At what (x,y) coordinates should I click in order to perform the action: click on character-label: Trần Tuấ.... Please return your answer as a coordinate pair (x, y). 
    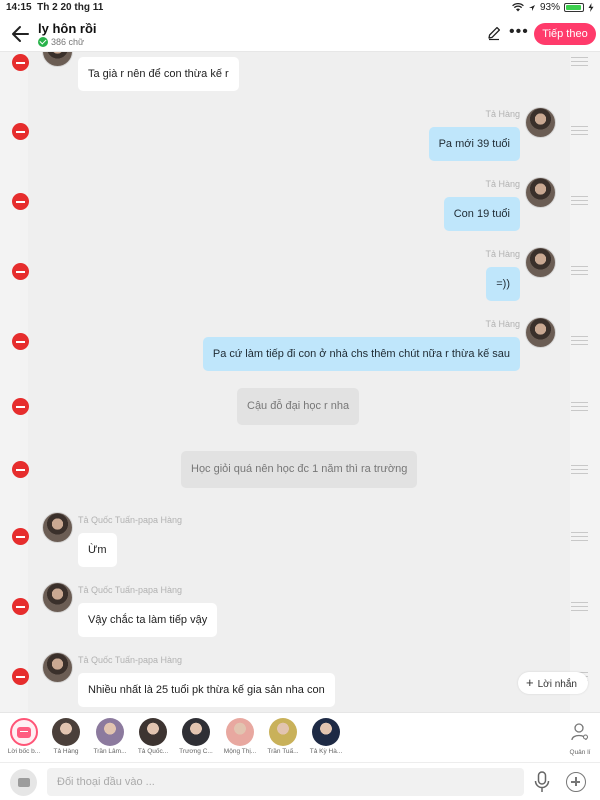
    Looking at the image, I should click on (283, 751).